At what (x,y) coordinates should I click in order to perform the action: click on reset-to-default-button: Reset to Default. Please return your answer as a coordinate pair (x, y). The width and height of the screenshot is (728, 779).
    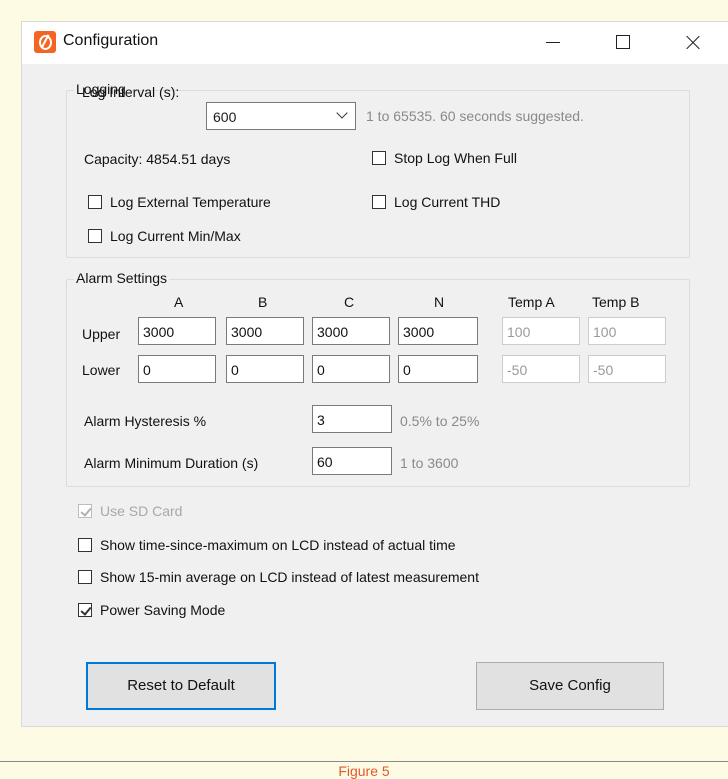
    Looking at the image, I should click on (181, 686).